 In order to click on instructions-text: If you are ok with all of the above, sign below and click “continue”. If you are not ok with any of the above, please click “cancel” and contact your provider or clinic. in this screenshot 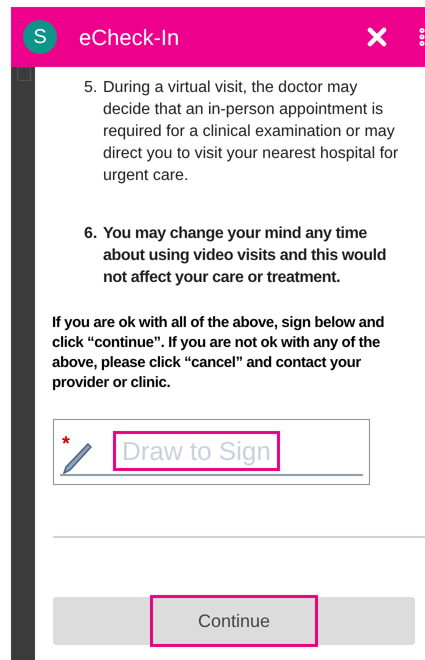, I will do `click(219, 353)`.